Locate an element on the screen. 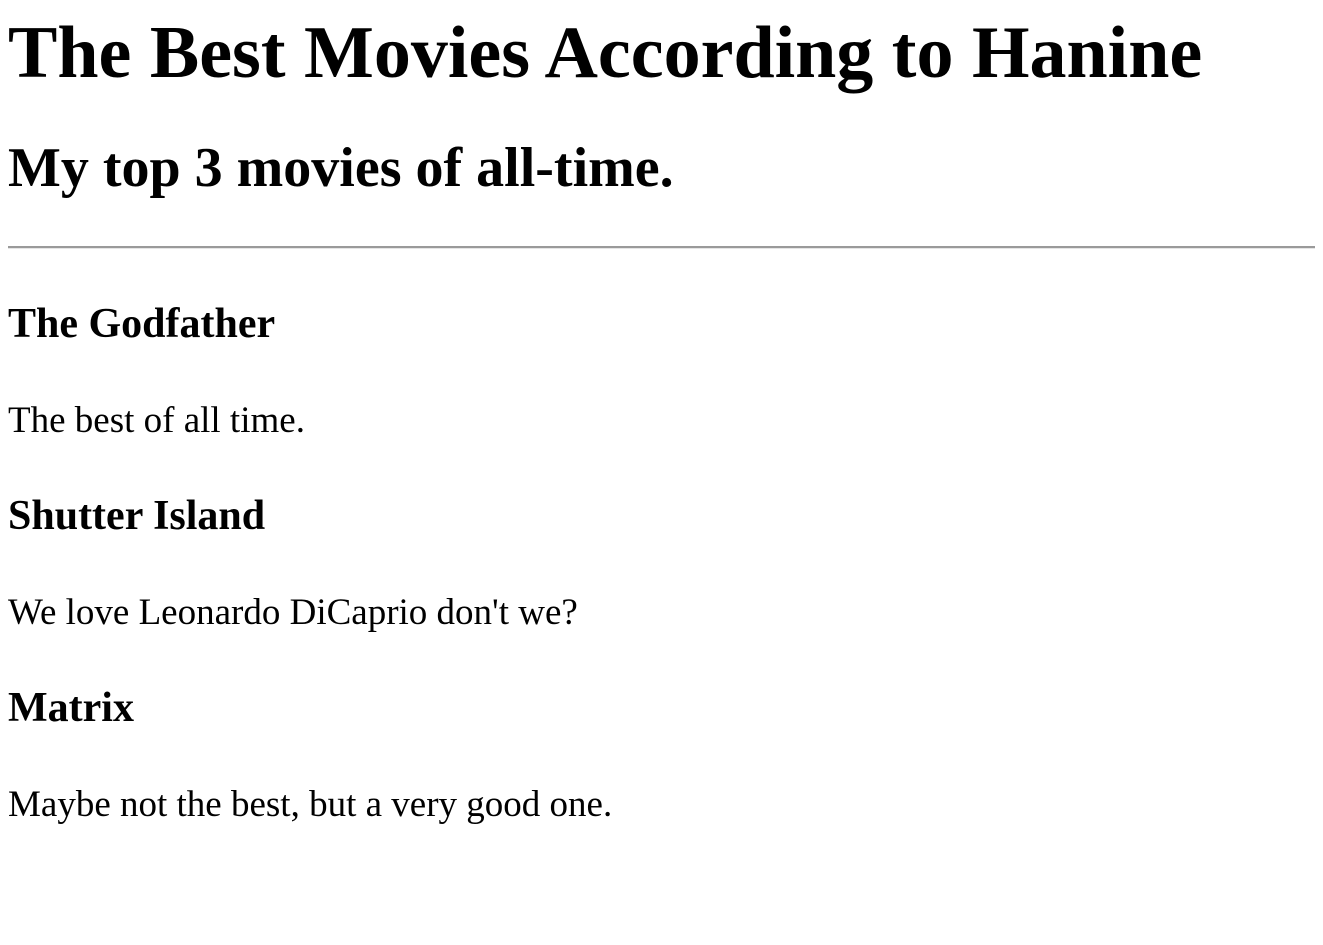 The width and height of the screenshot is (1323, 945). movie-title: Matrix is located at coordinates (71, 708).